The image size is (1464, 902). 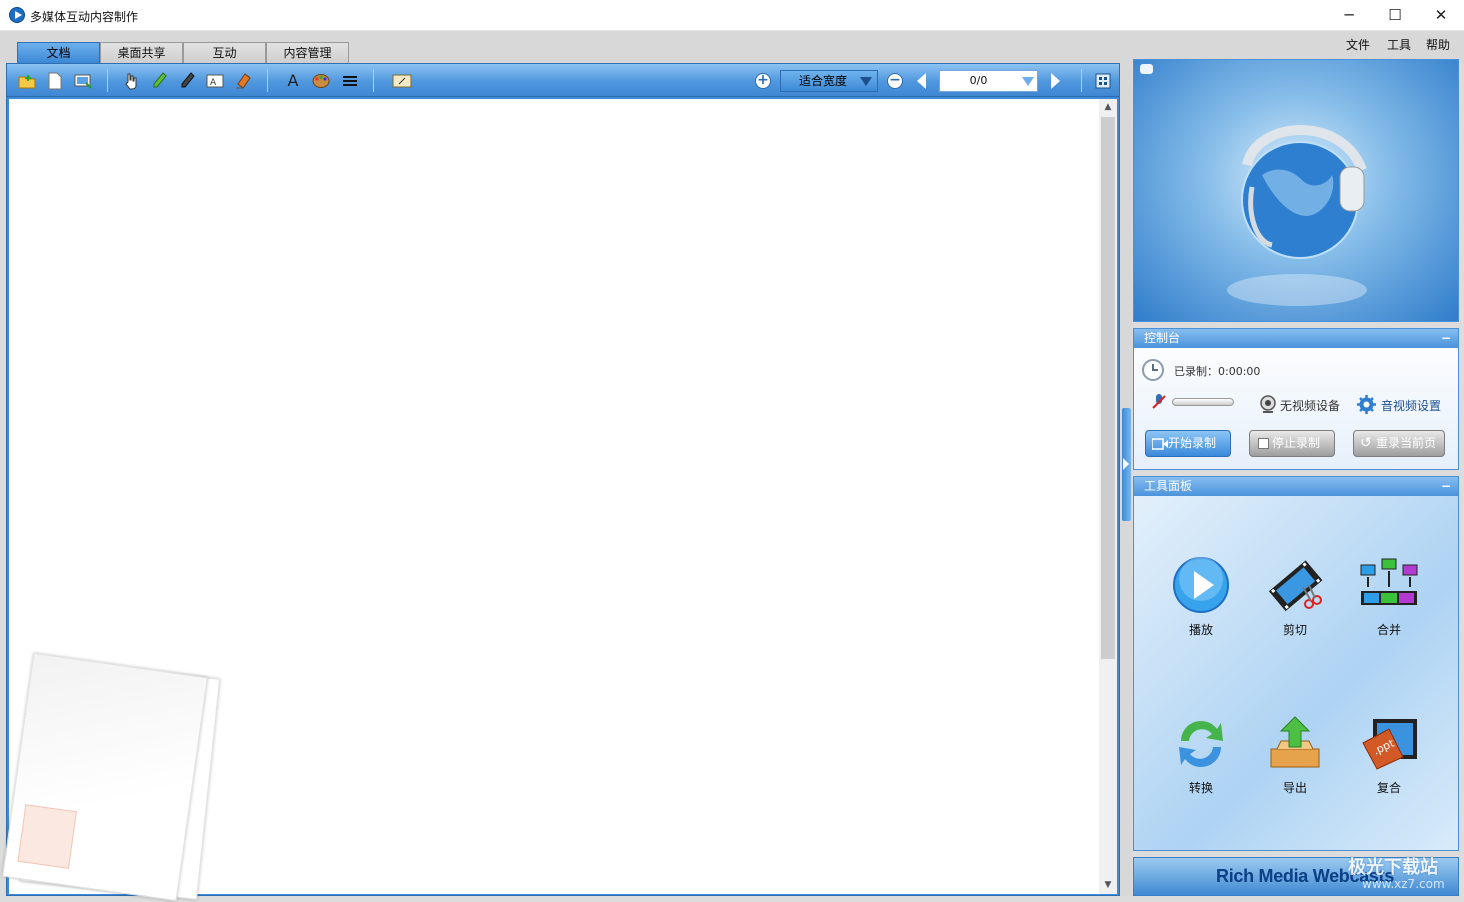 I want to click on tool-composite-label: 复合, so click(x=1388, y=788).